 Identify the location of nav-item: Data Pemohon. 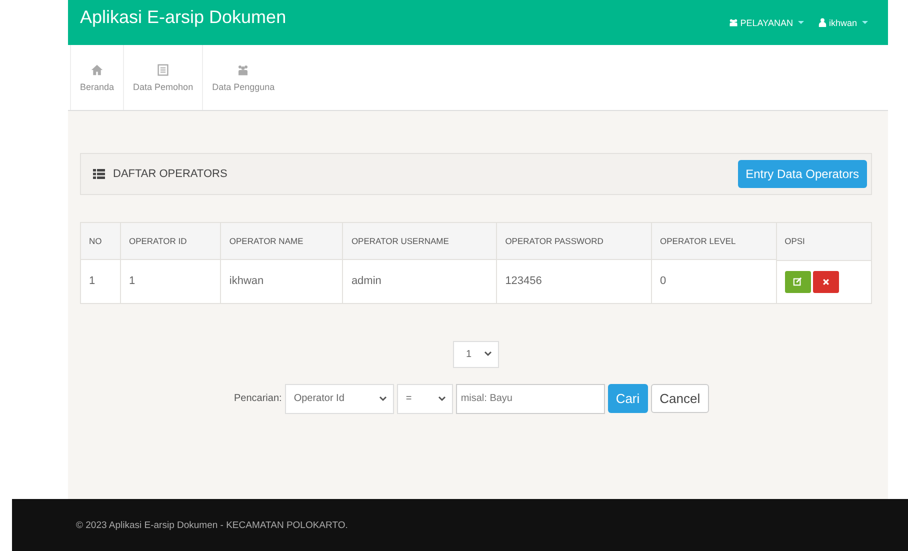
(162, 77).